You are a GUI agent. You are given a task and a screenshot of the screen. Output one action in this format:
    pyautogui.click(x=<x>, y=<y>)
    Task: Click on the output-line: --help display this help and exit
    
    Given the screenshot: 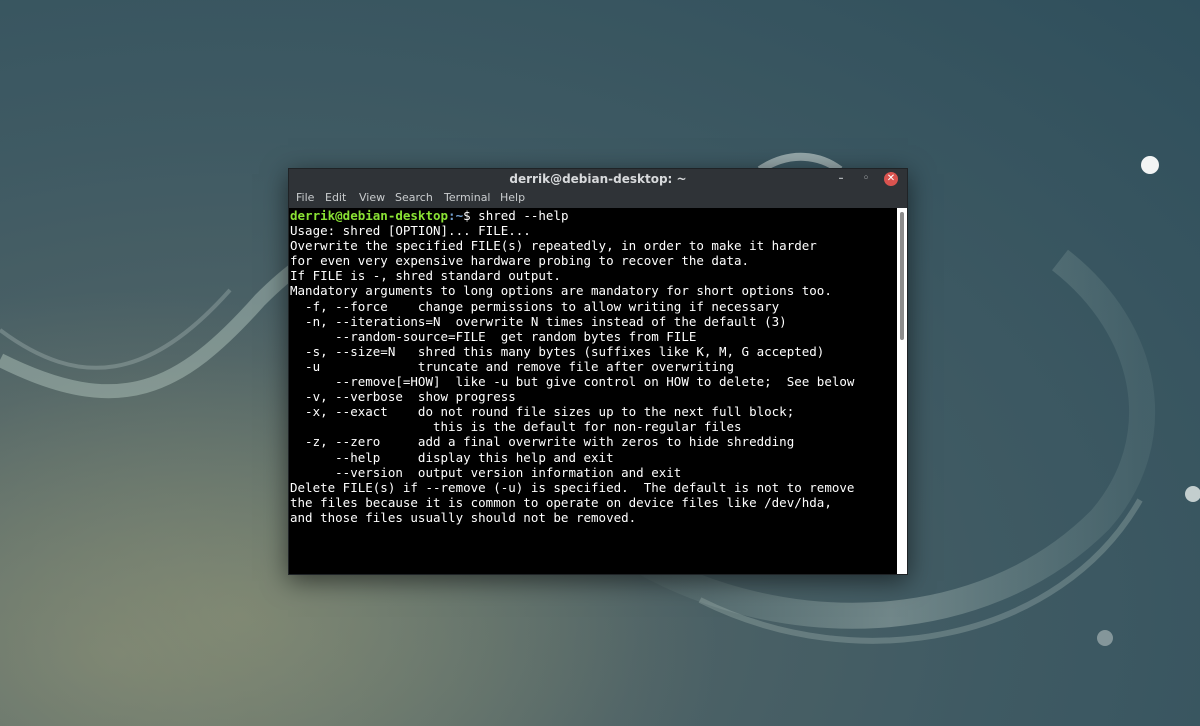 What is the action you would take?
    pyautogui.click(x=452, y=457)
    